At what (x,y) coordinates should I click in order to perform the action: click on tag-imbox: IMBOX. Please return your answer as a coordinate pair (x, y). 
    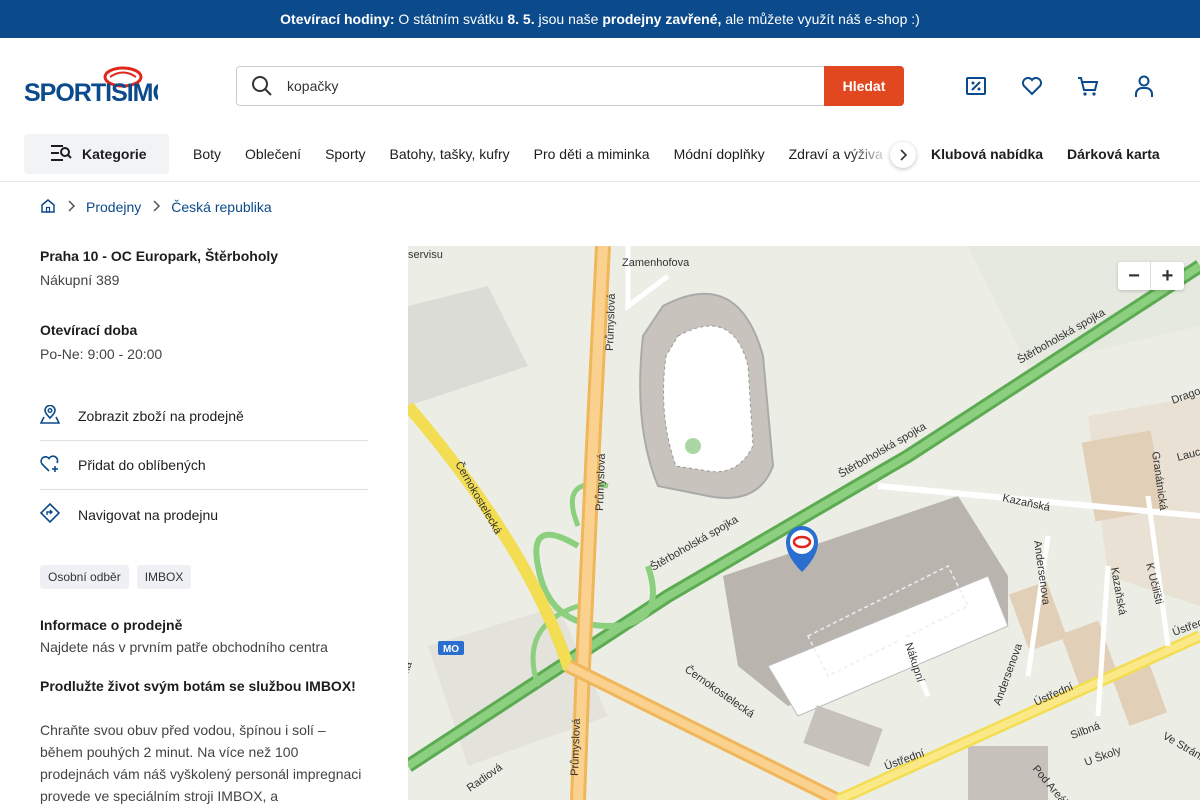
    Looking at the image, I should click on (164, 577).